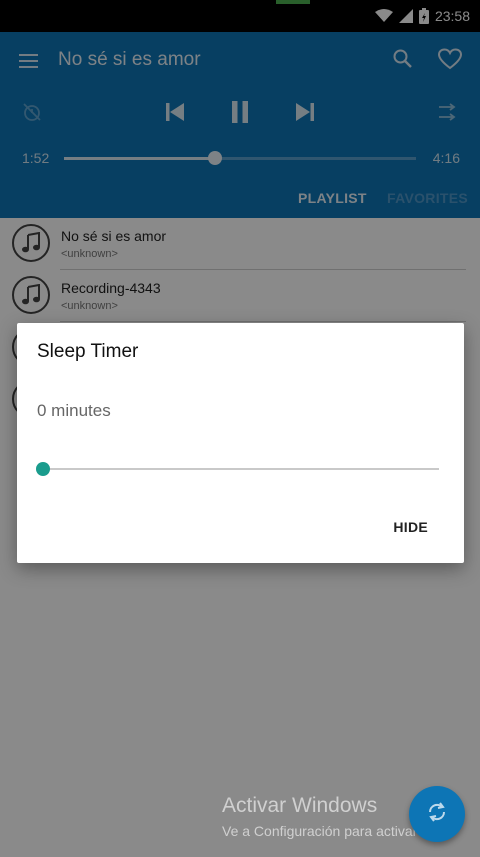 This screenshot has height=857, width=480. Describe the element at coordinates (241, 469) in the screenshot. I see `timer-slider-track` at that location.